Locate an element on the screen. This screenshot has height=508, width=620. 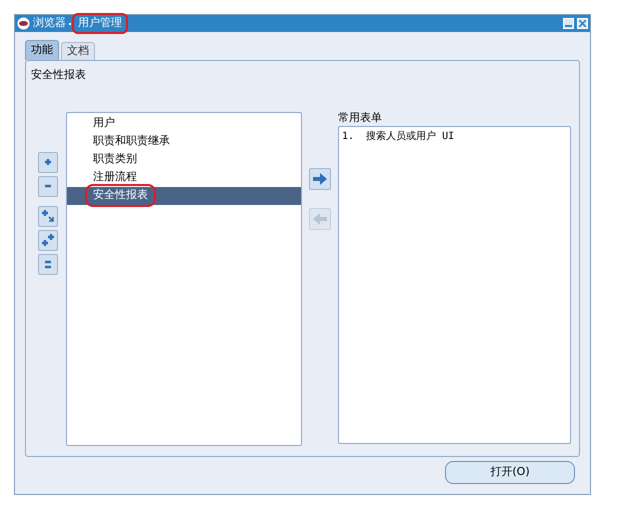
right-arrow-icon is located at coordinates (320, 178).